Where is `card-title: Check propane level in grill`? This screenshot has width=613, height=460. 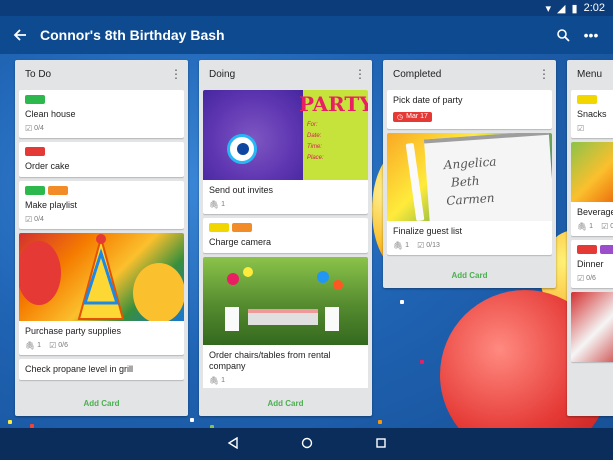 card-title: Check propane level in grill is located at coordinates (79, 369).